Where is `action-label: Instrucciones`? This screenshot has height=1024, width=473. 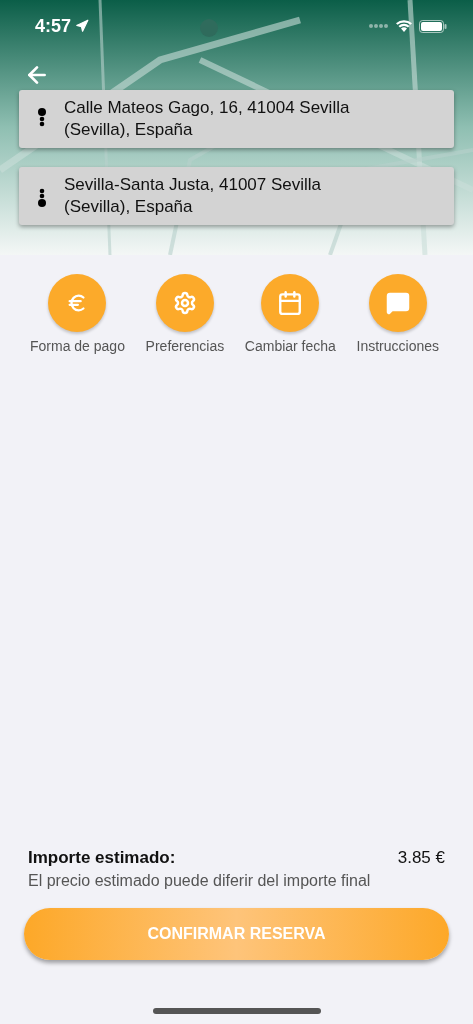 action-label: Instrucciones is located at coordinates (397, 346).